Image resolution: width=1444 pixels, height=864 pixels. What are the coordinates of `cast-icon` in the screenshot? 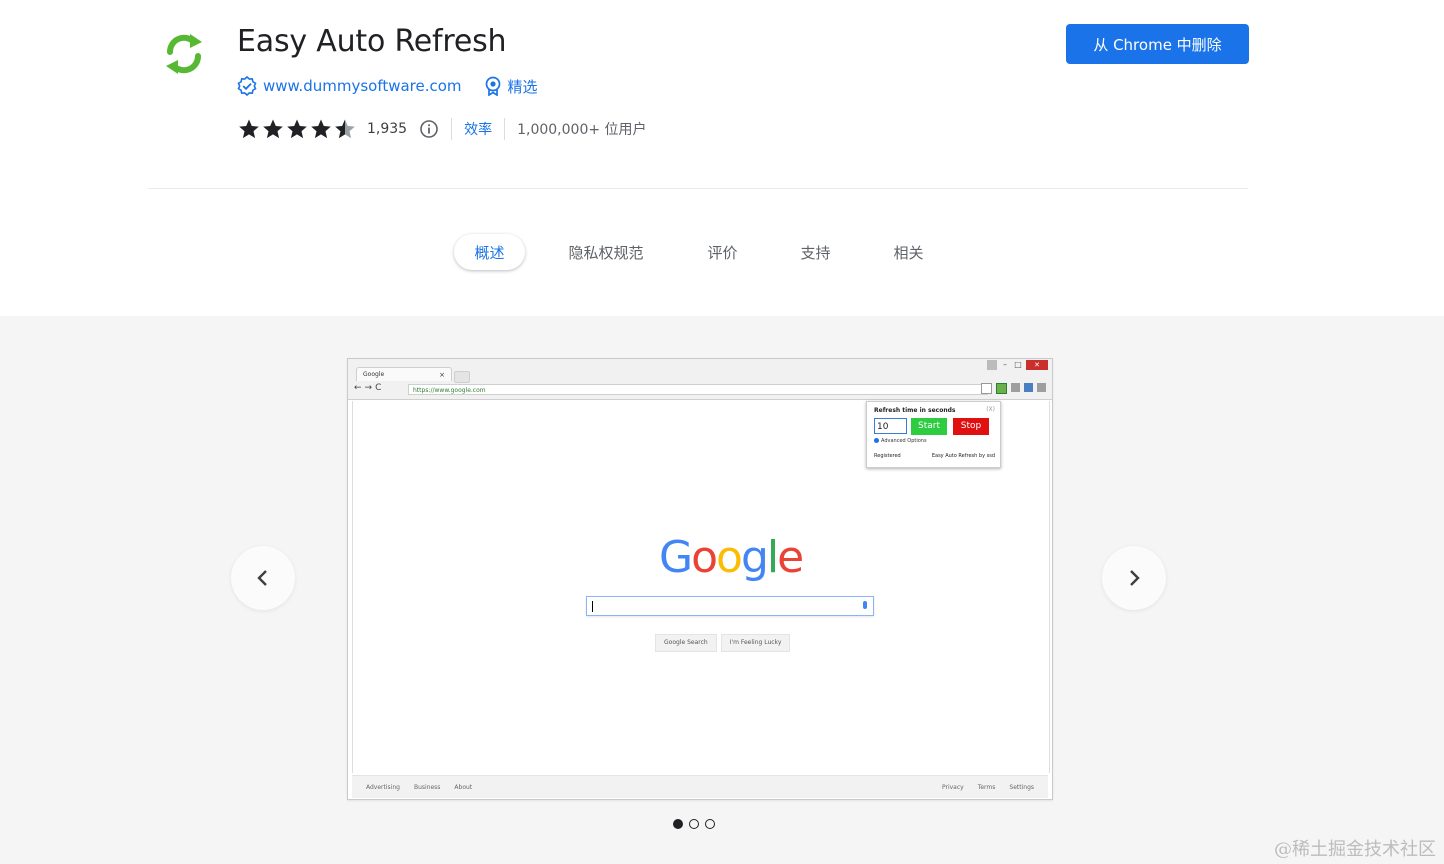 It's located at (1015, 387).